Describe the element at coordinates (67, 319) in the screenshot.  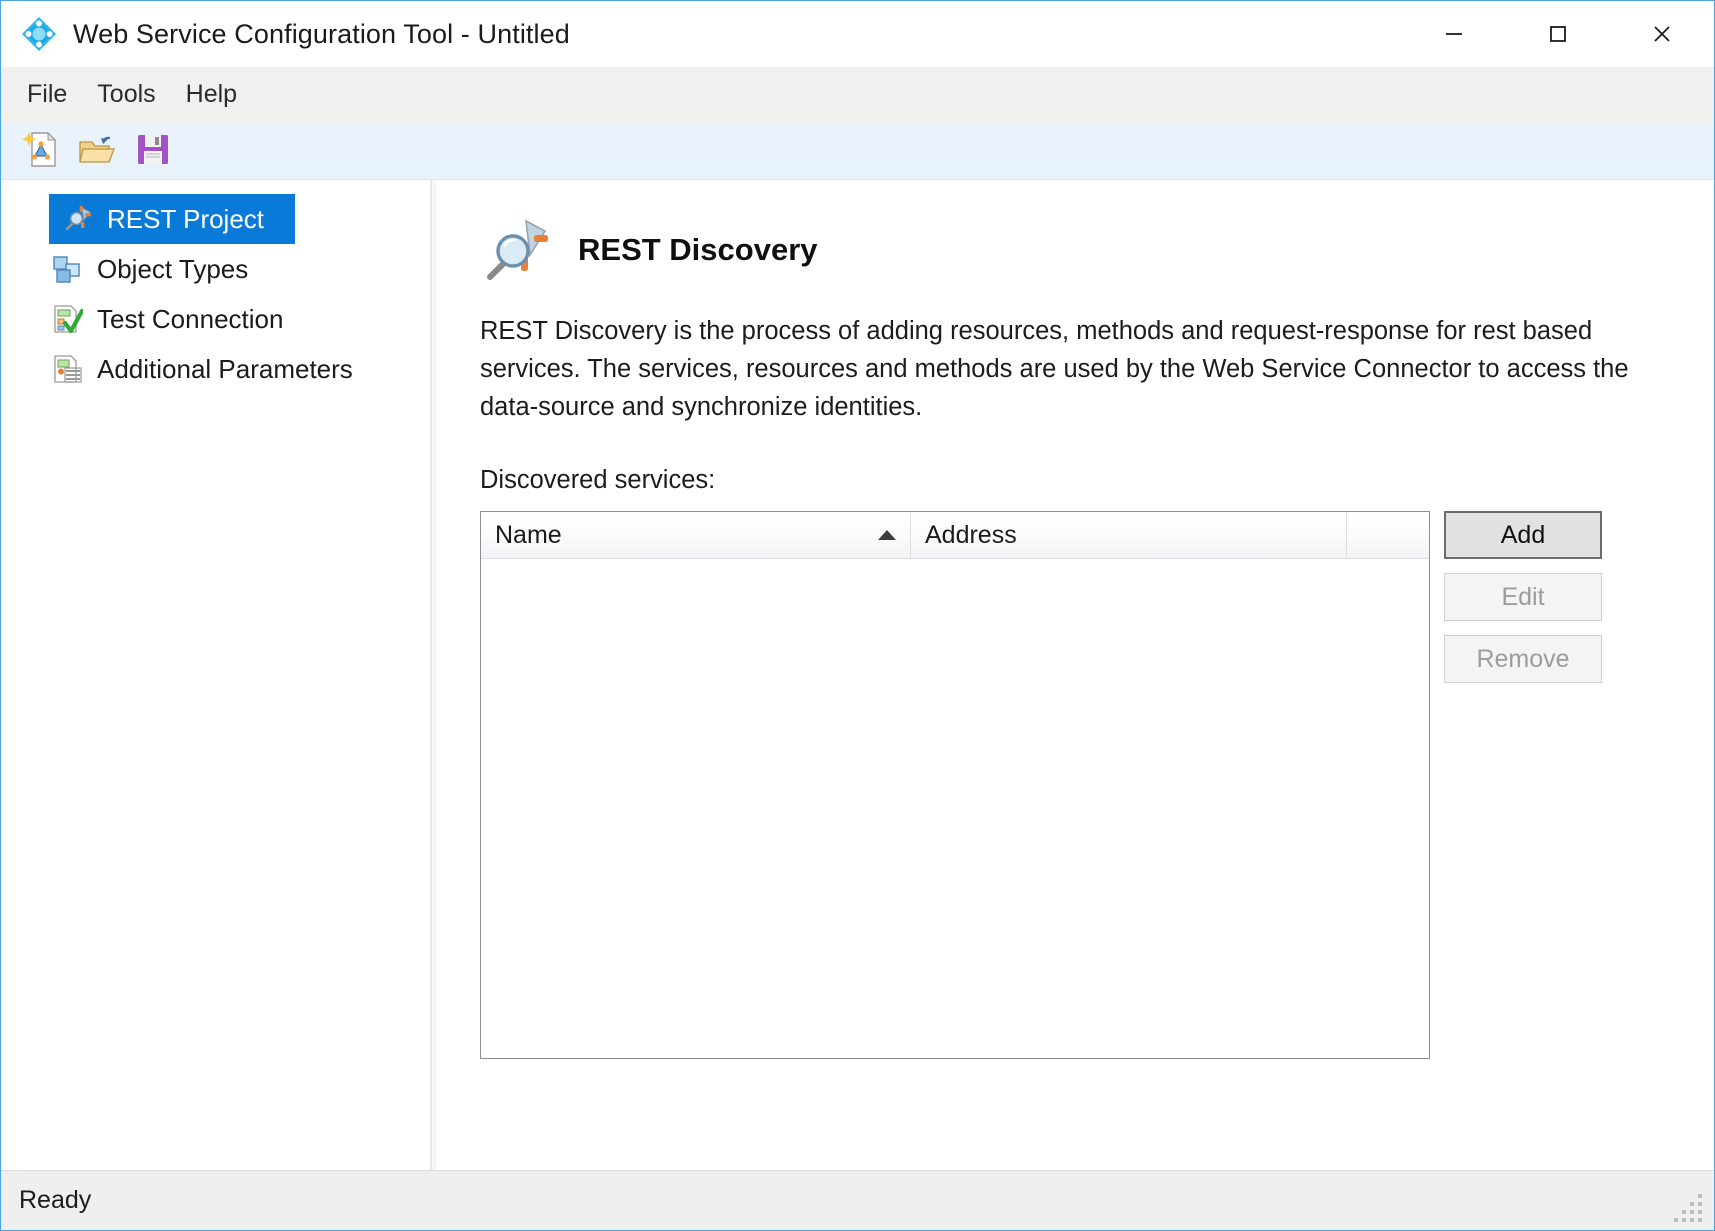
I see `test-connection-icon` at that location.